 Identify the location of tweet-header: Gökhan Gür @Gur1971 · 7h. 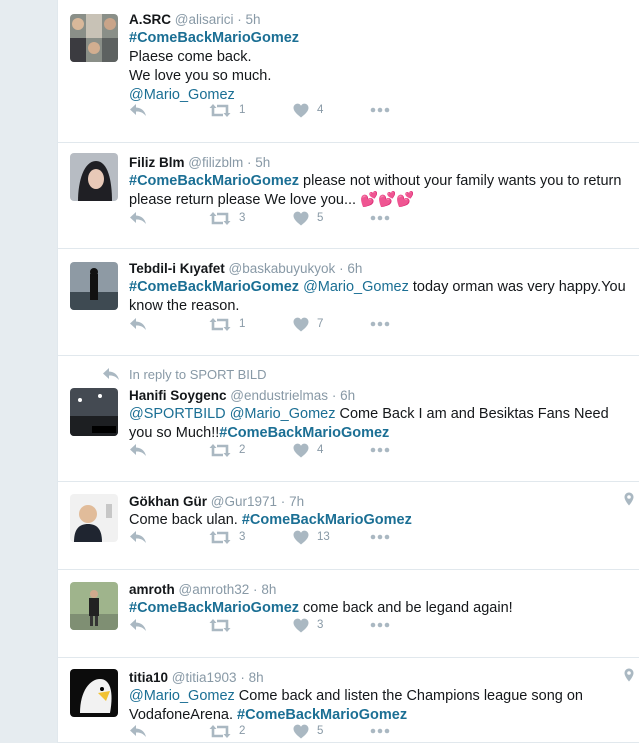
(379, 501).